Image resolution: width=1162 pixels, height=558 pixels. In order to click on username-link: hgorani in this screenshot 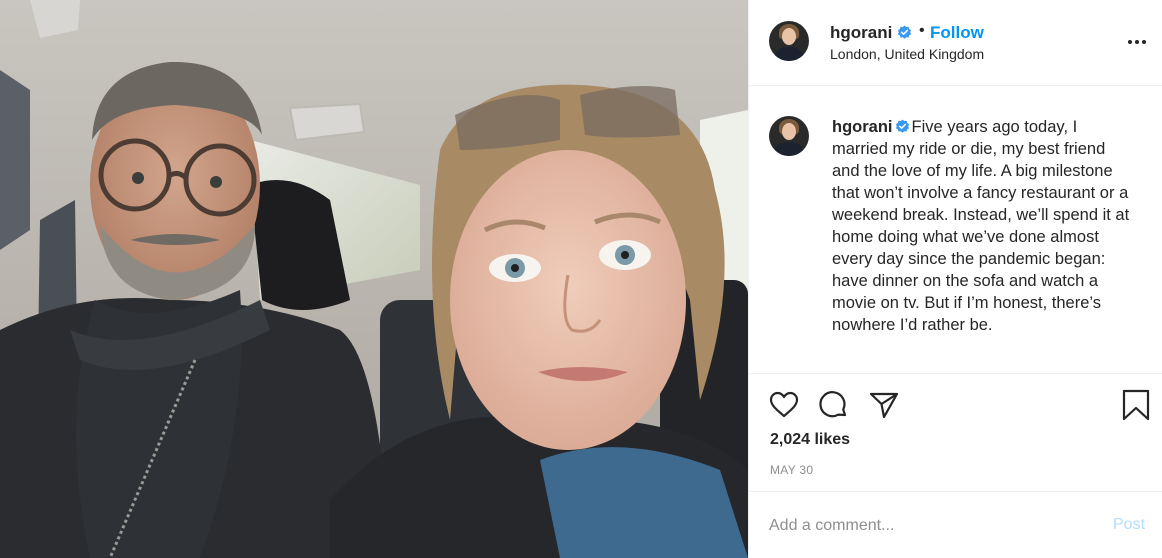, I will do `click(861, 33)`.